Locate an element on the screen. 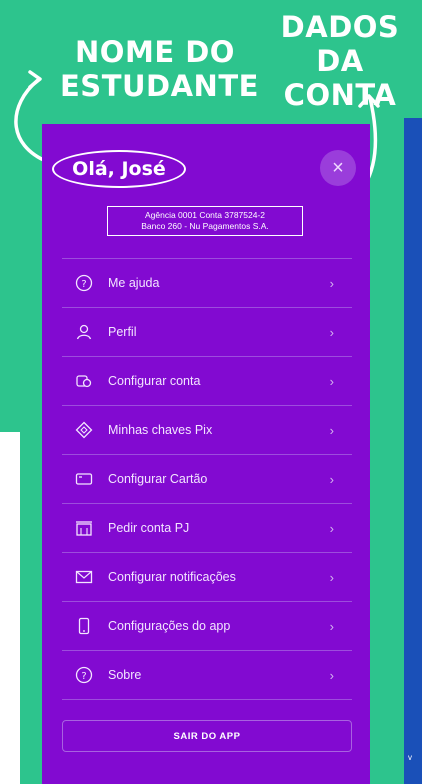 The height and width of the screenshot is (784, 422). menu-item-about: ? Sobre › is located at coordinates (207, 675).